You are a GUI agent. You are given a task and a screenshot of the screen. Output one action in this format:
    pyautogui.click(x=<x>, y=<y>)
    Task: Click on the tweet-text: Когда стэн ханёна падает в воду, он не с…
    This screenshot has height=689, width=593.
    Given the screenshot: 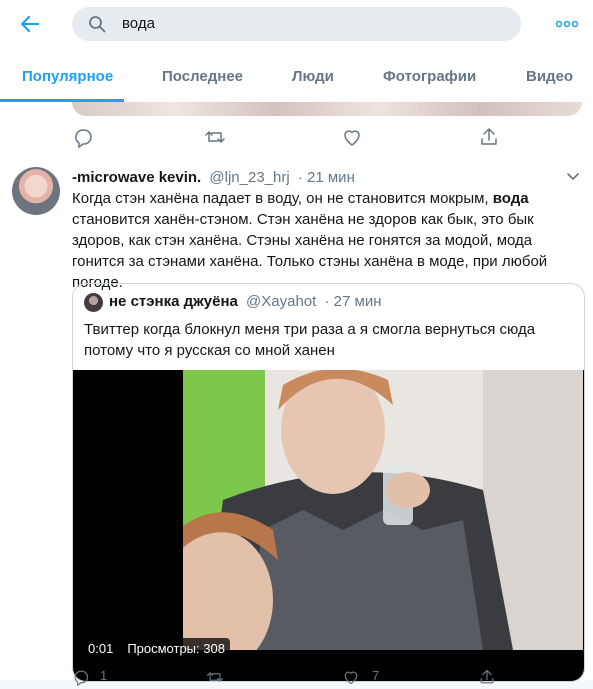 What is the action you would take?
    pyautogui.click(x=324, y=240)
    